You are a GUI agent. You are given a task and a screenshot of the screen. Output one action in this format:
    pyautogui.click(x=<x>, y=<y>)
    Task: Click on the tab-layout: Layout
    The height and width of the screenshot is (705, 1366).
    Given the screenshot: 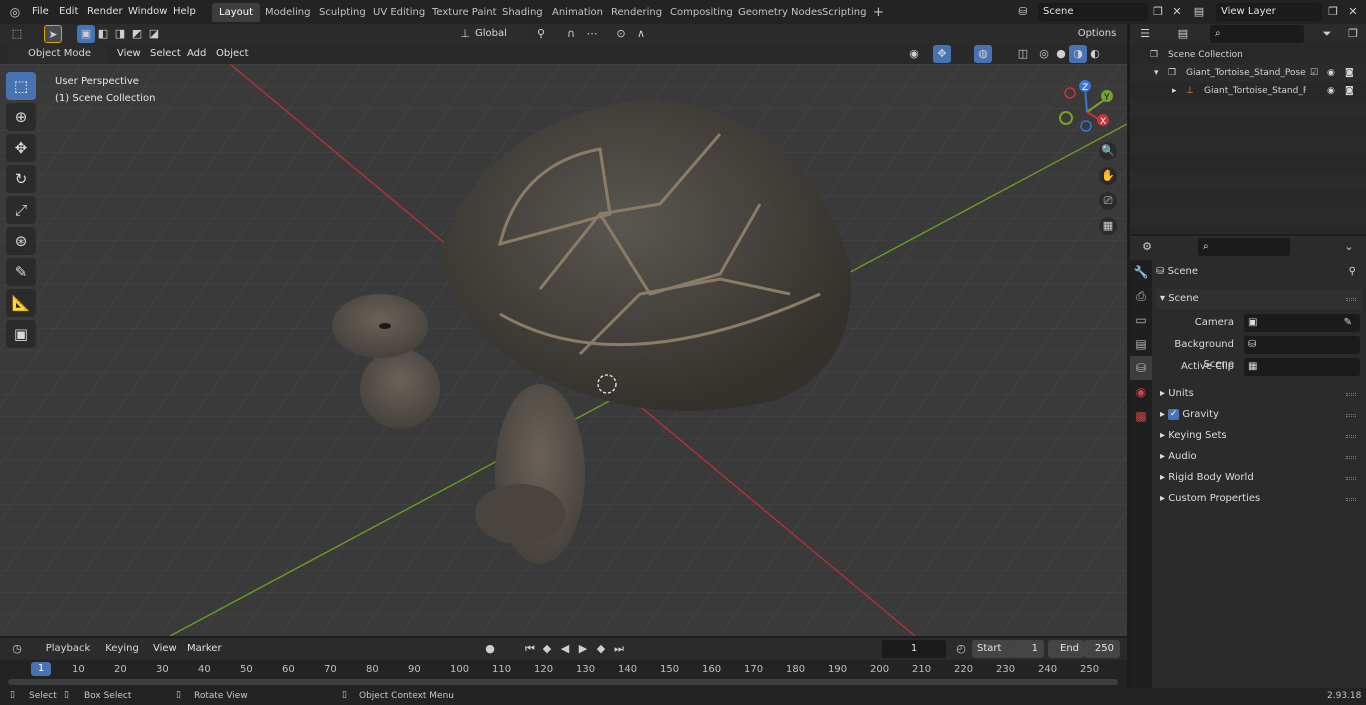 What is the action you would take?
    pyautogui.click(x=236, y=12)
    